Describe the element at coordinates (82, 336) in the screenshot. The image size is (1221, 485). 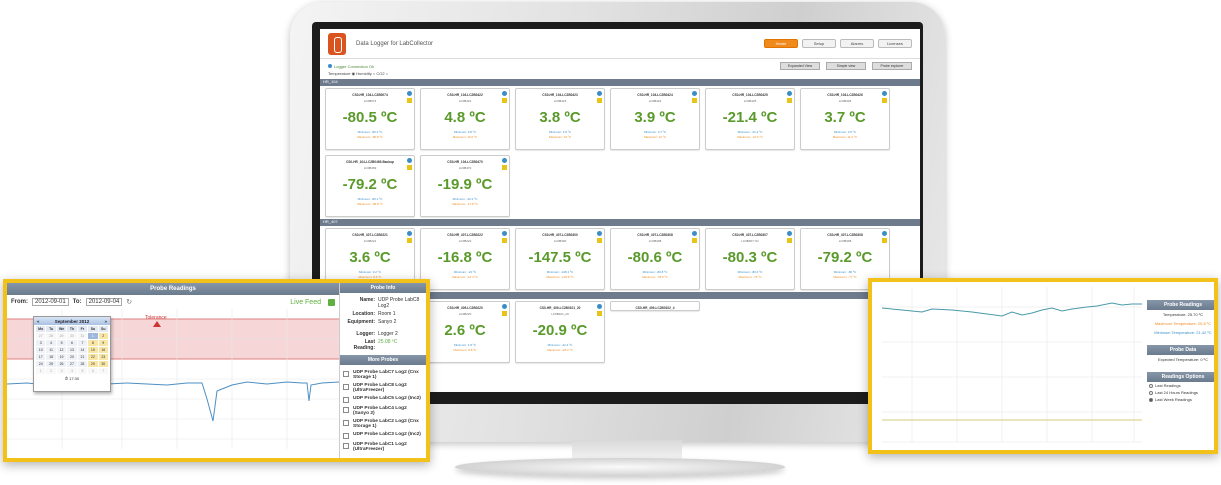
I see `calendar-day: 31` at that location.